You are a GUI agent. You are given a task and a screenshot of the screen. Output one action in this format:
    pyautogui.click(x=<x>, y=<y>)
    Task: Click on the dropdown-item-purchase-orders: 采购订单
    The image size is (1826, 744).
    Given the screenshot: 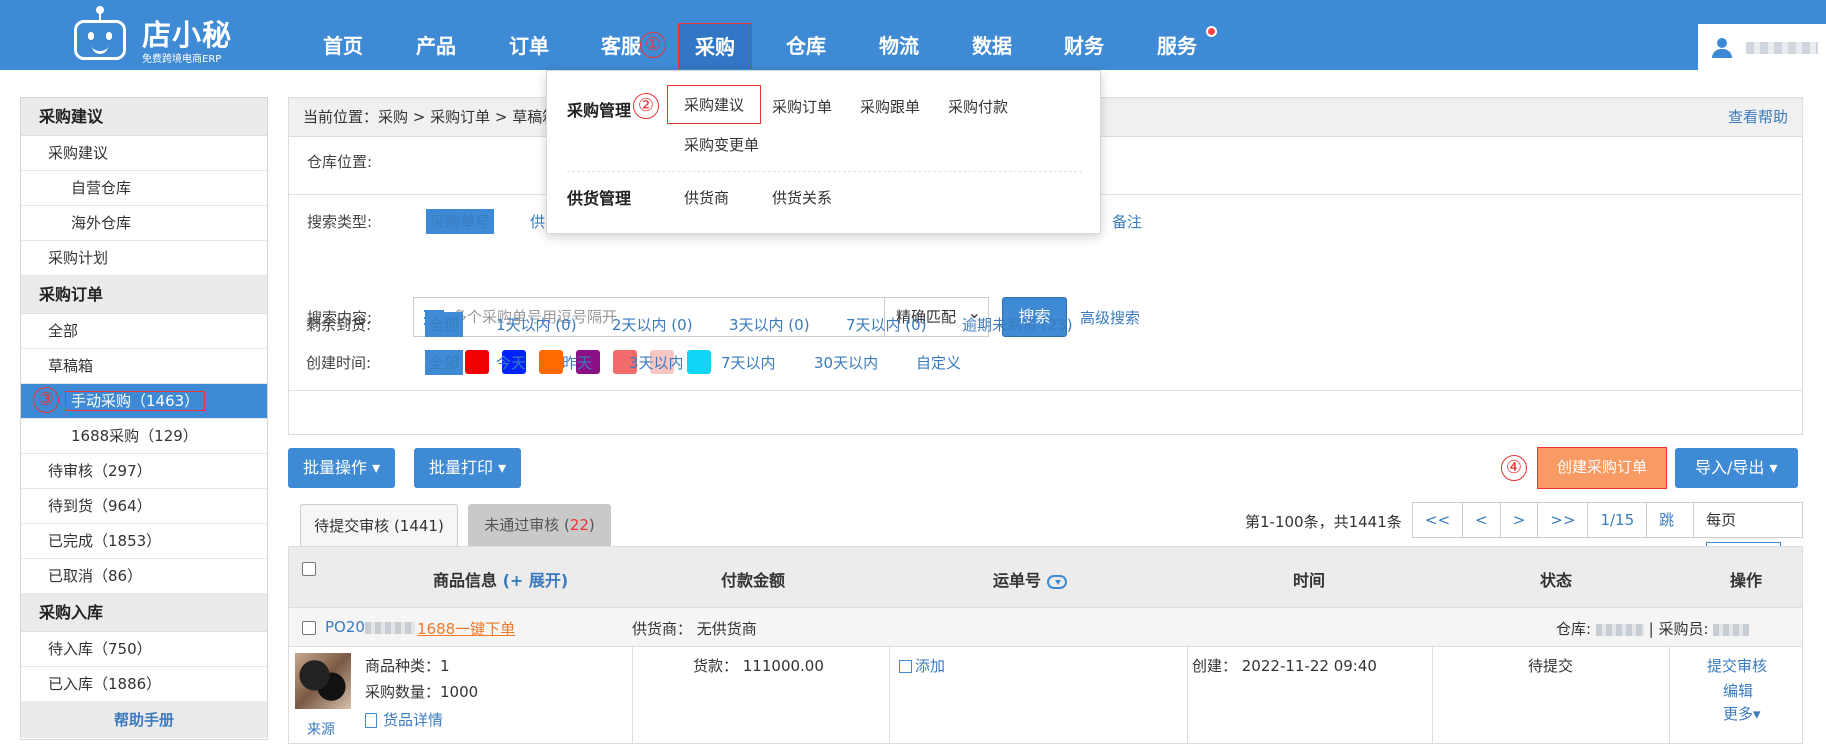 What is the action you would take?
    pyautogui.click(x=802, y=106)
    